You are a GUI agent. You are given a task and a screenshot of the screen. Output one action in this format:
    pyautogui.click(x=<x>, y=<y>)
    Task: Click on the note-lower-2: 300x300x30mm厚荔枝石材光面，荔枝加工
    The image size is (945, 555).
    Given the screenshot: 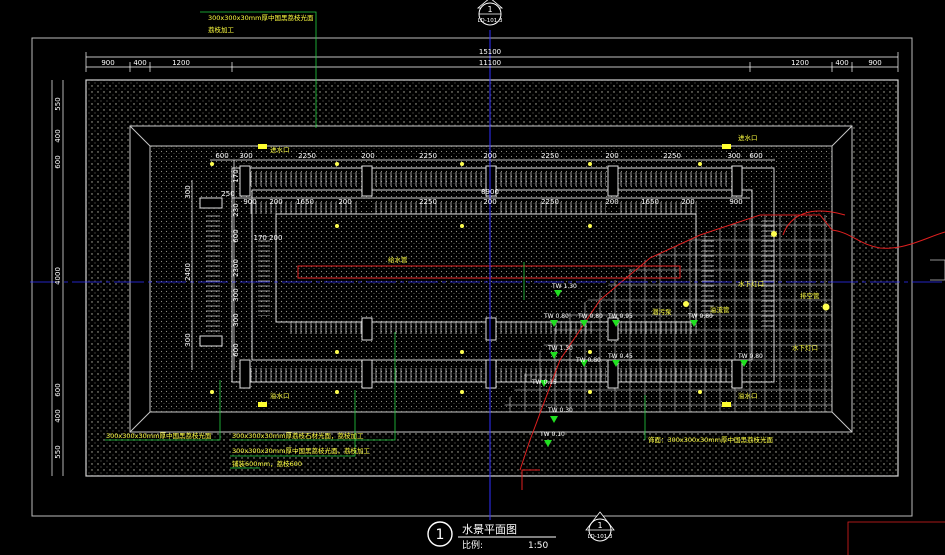 What is the action you would take?
    pyautogui.click(x=298, y=435)
    